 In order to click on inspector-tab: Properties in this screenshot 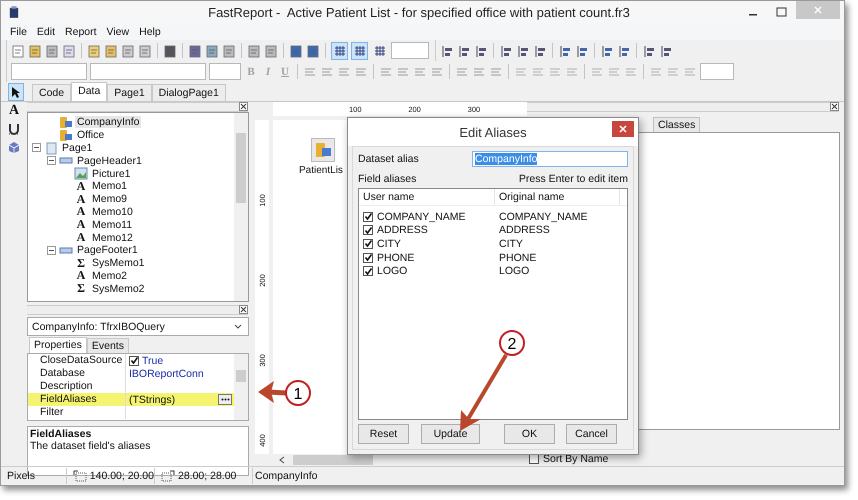, I will do `click(58, 345)`.